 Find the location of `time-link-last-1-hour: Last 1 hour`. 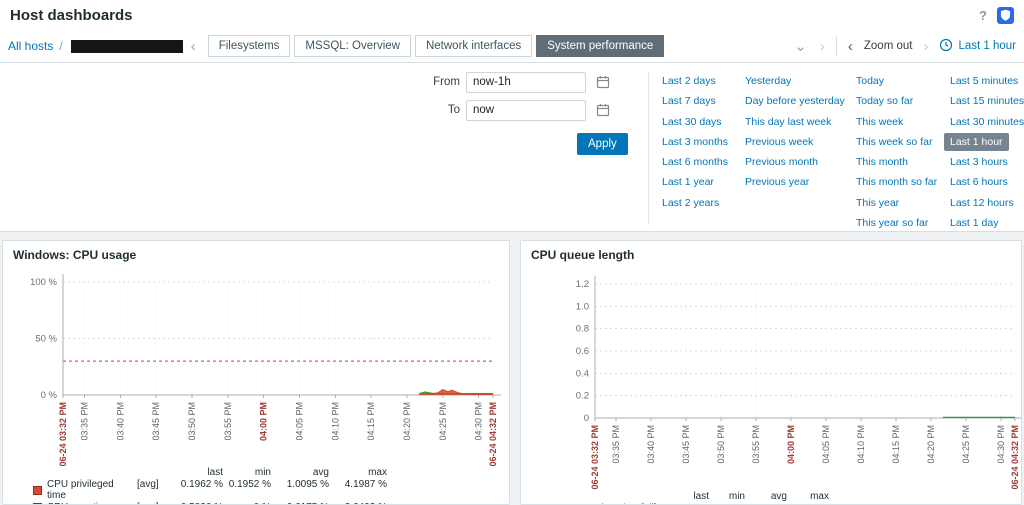

time-link-last-1-hour: Last 1 hour is located at coordinates (976, 141).